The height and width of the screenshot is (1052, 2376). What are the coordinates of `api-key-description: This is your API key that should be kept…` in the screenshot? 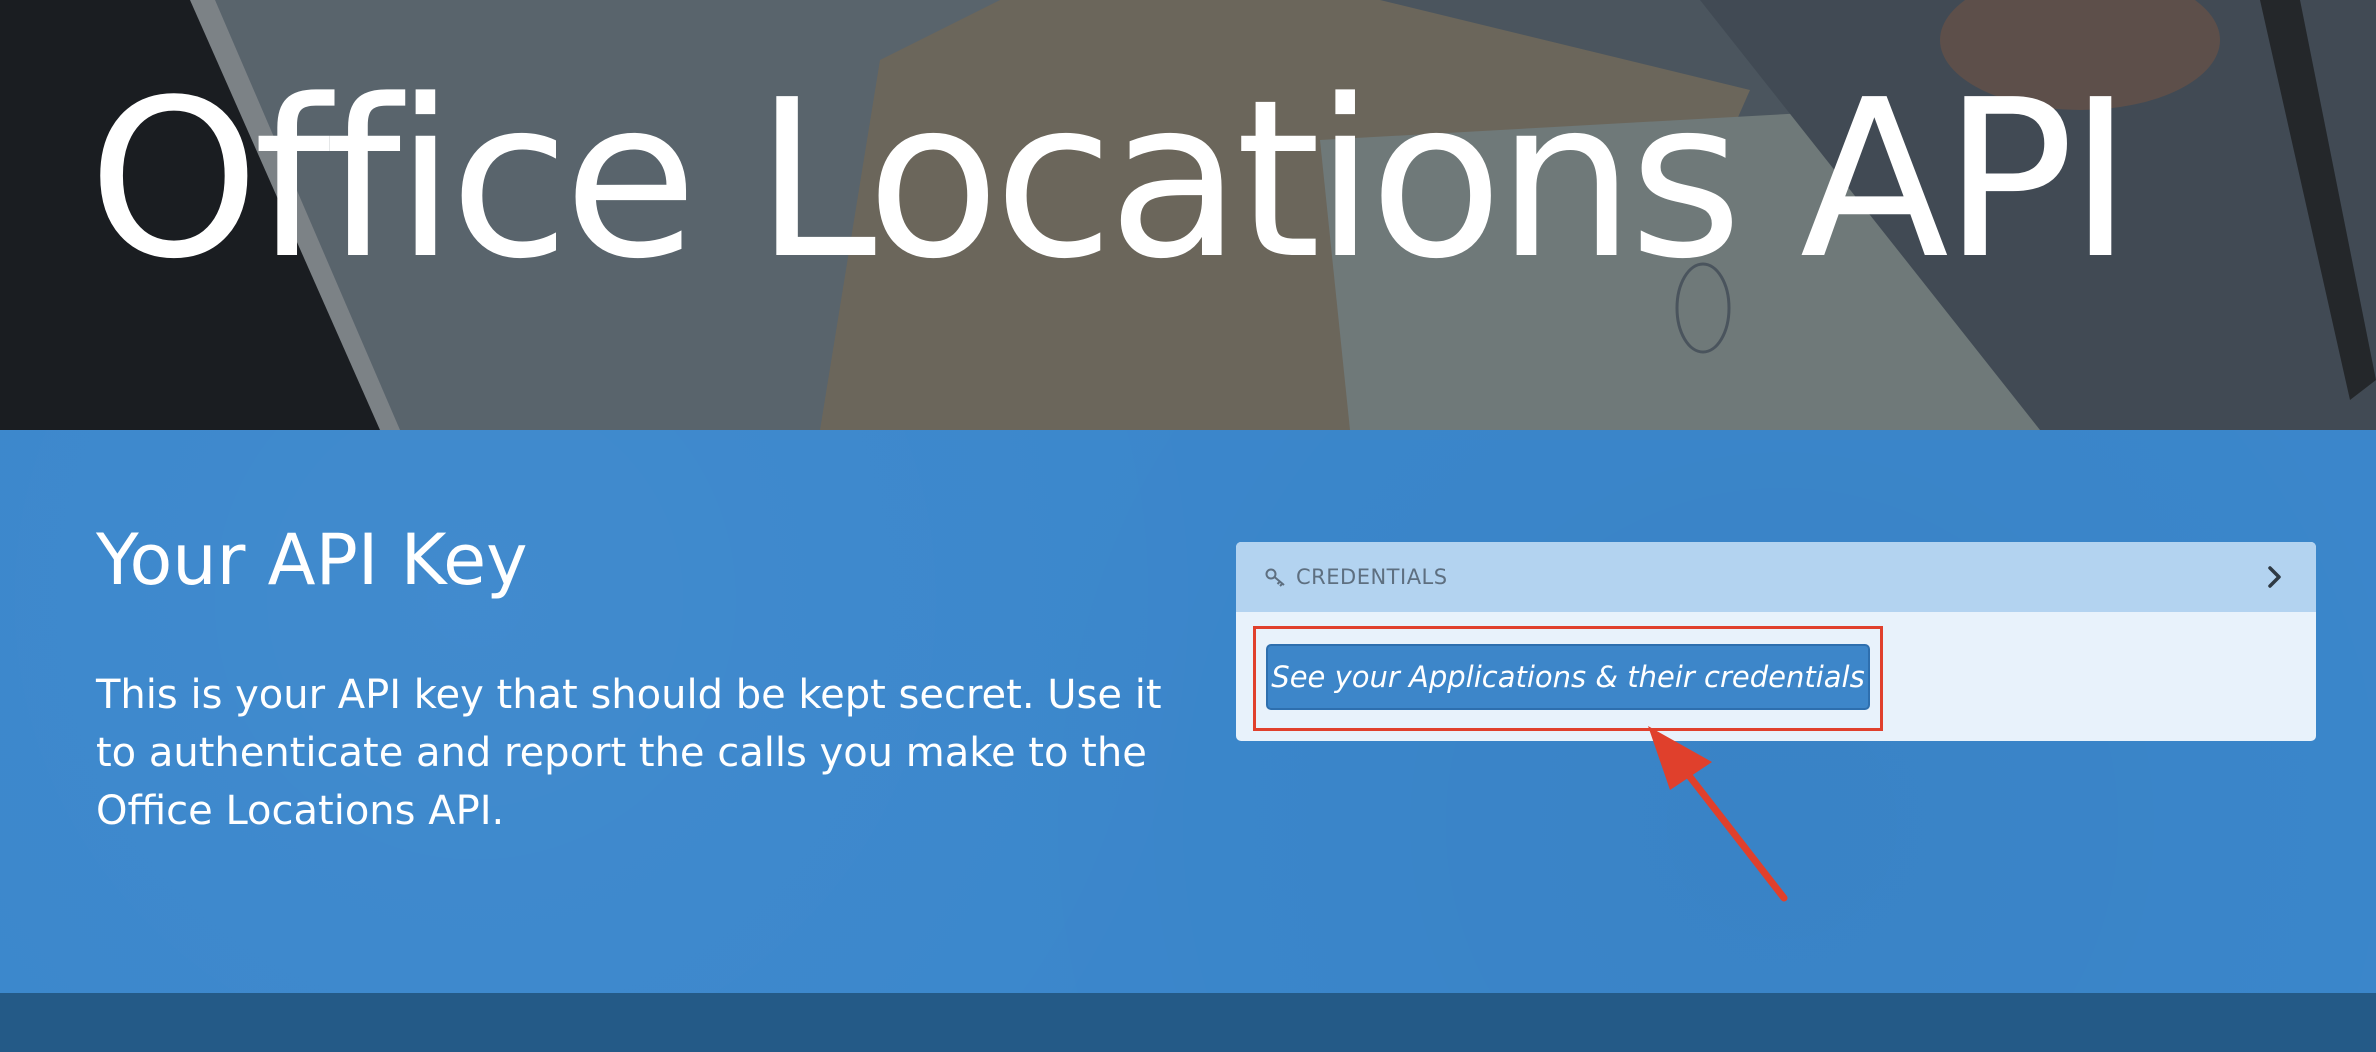 It's located at (629, 753).